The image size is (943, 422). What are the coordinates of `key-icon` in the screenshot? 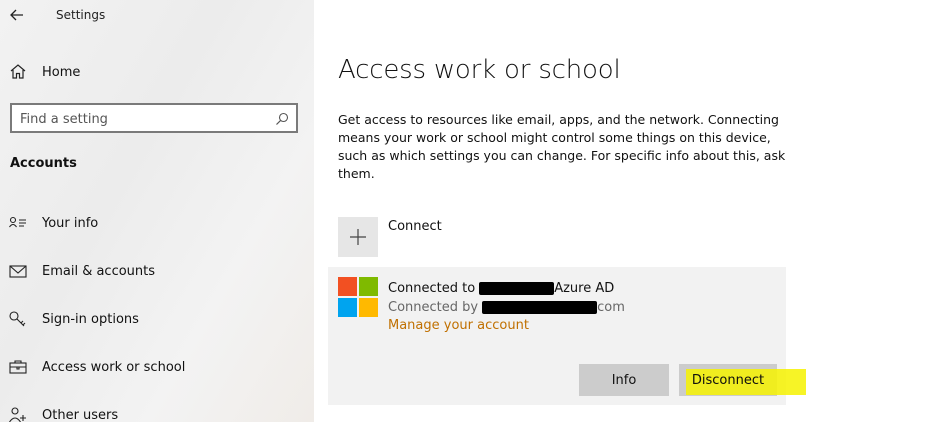 It's located at (18, 319).